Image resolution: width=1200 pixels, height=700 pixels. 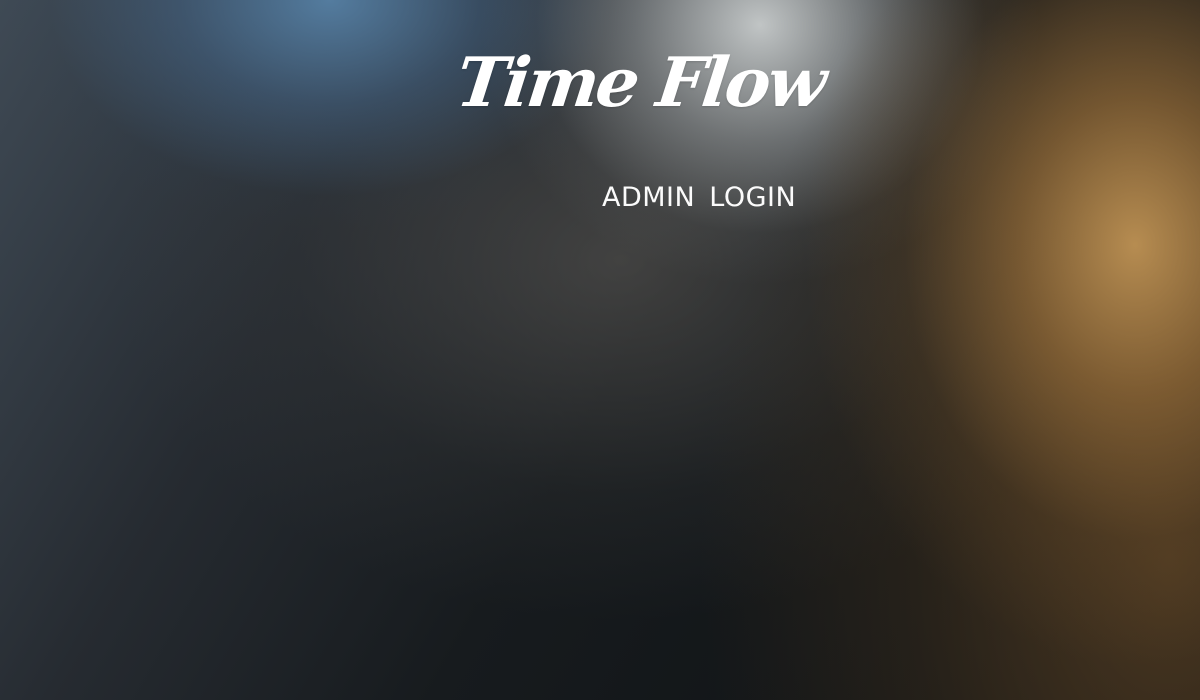 What do you see at coordinates (640, 83) in the screenshot?
I see `time-flow-logo: Time Flow` at bounding box center [640, 83].